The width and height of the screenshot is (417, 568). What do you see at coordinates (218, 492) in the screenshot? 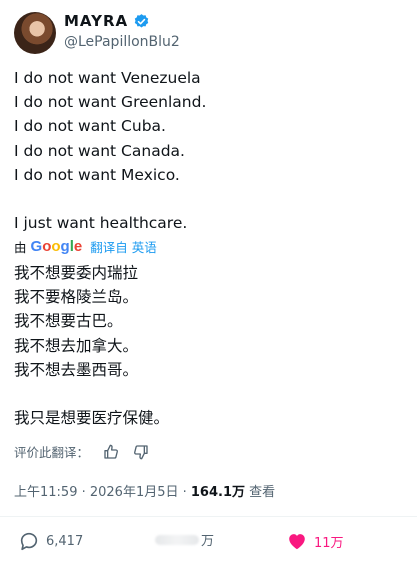
I see `view-count: 164.1万` at bounding box center [218, 492].